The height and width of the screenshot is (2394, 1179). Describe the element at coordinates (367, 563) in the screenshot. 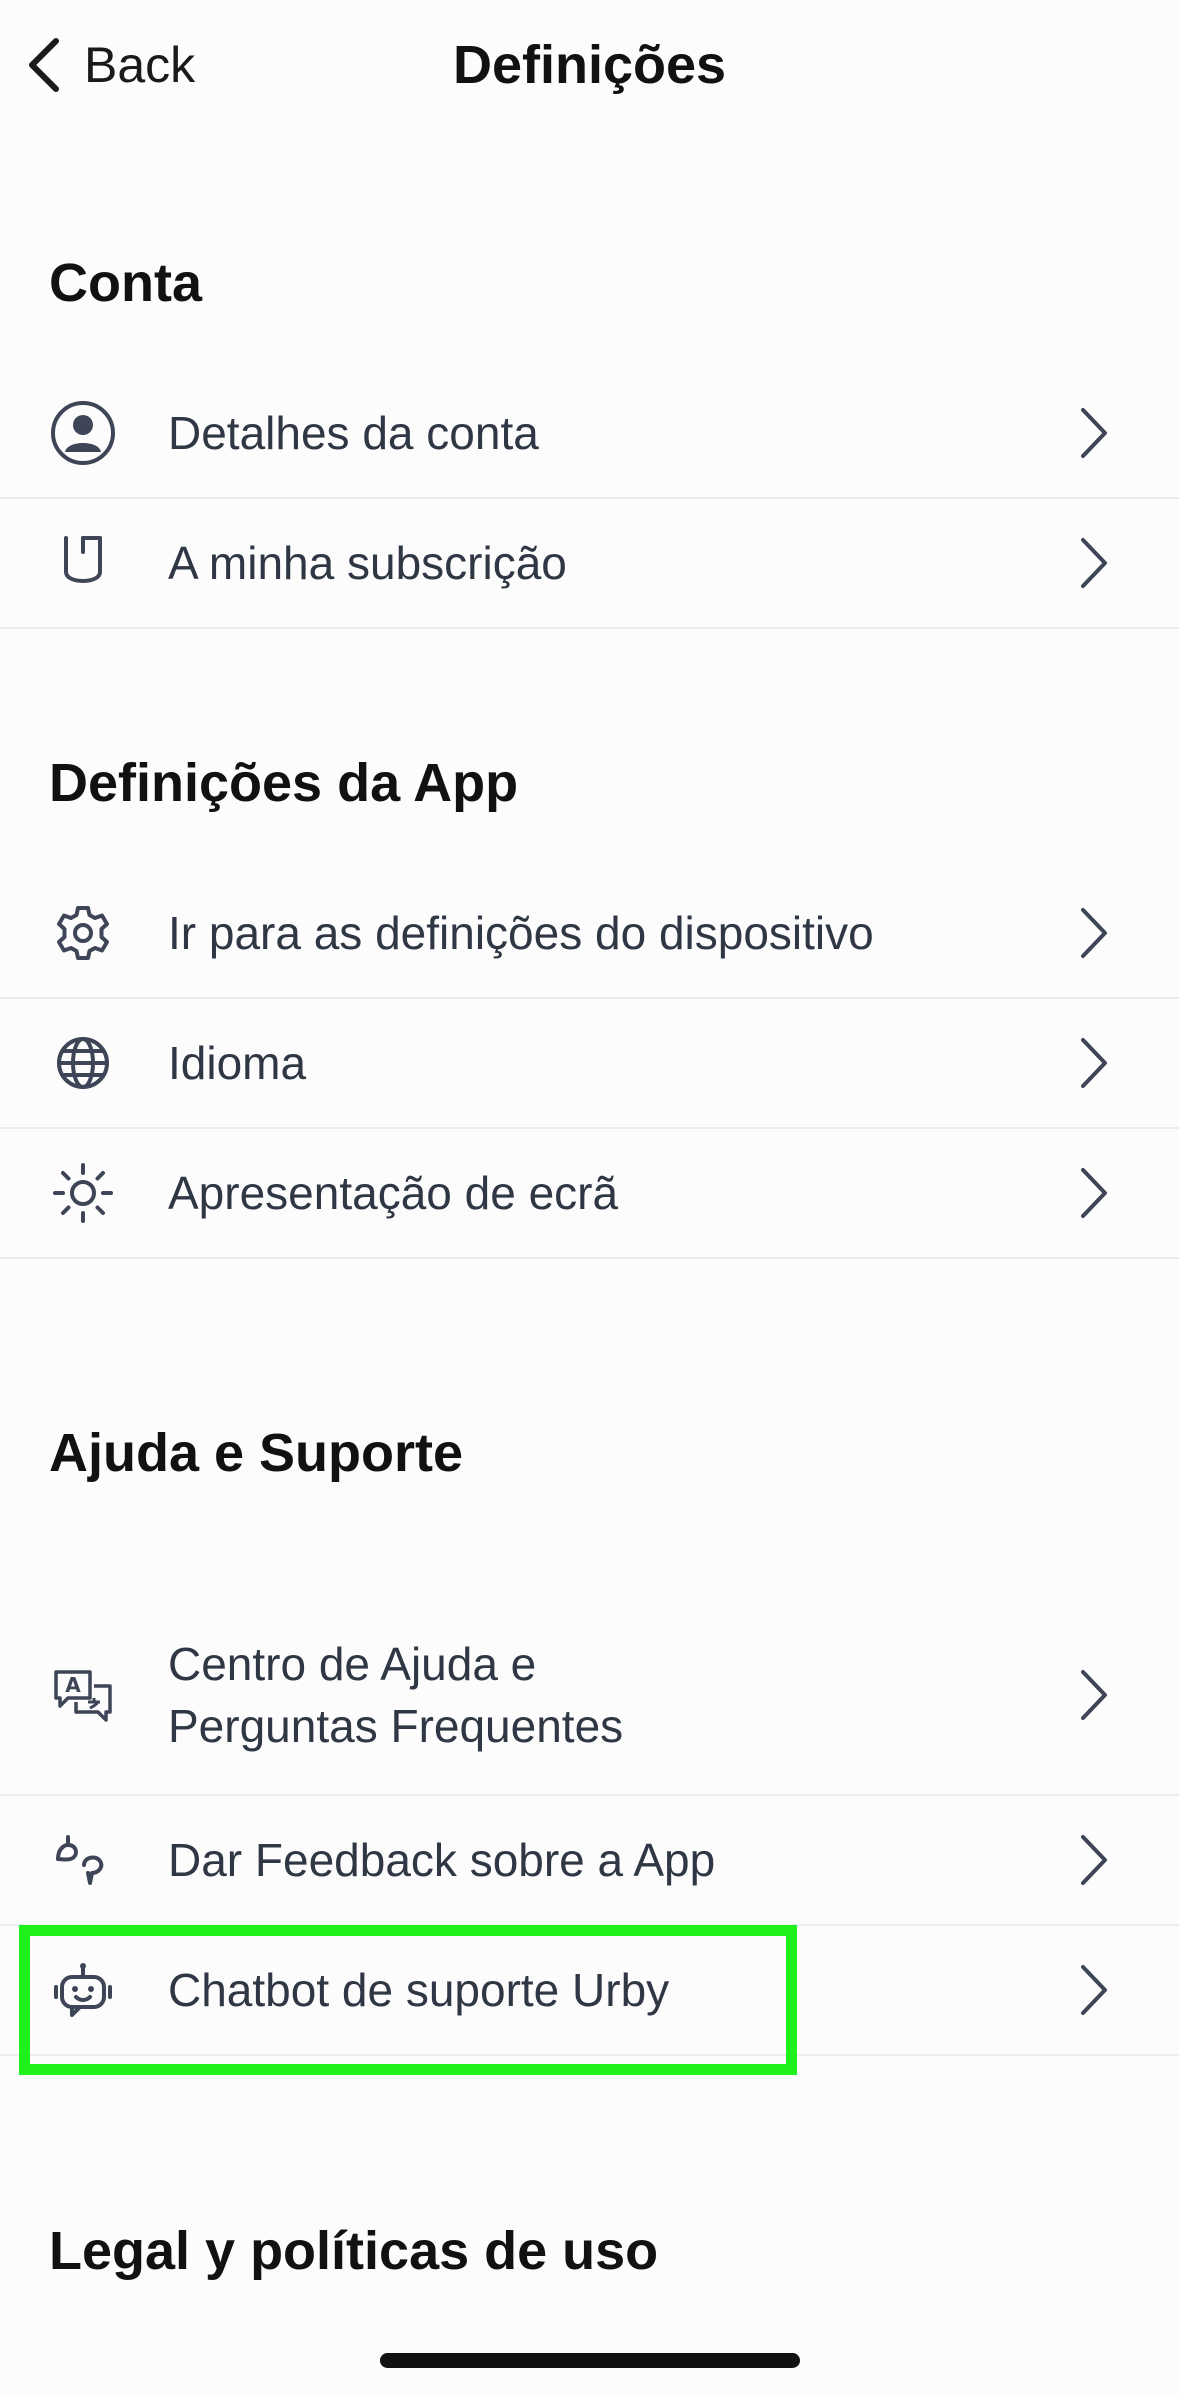

I see `subscription-label: A minha subscrição` at that location.